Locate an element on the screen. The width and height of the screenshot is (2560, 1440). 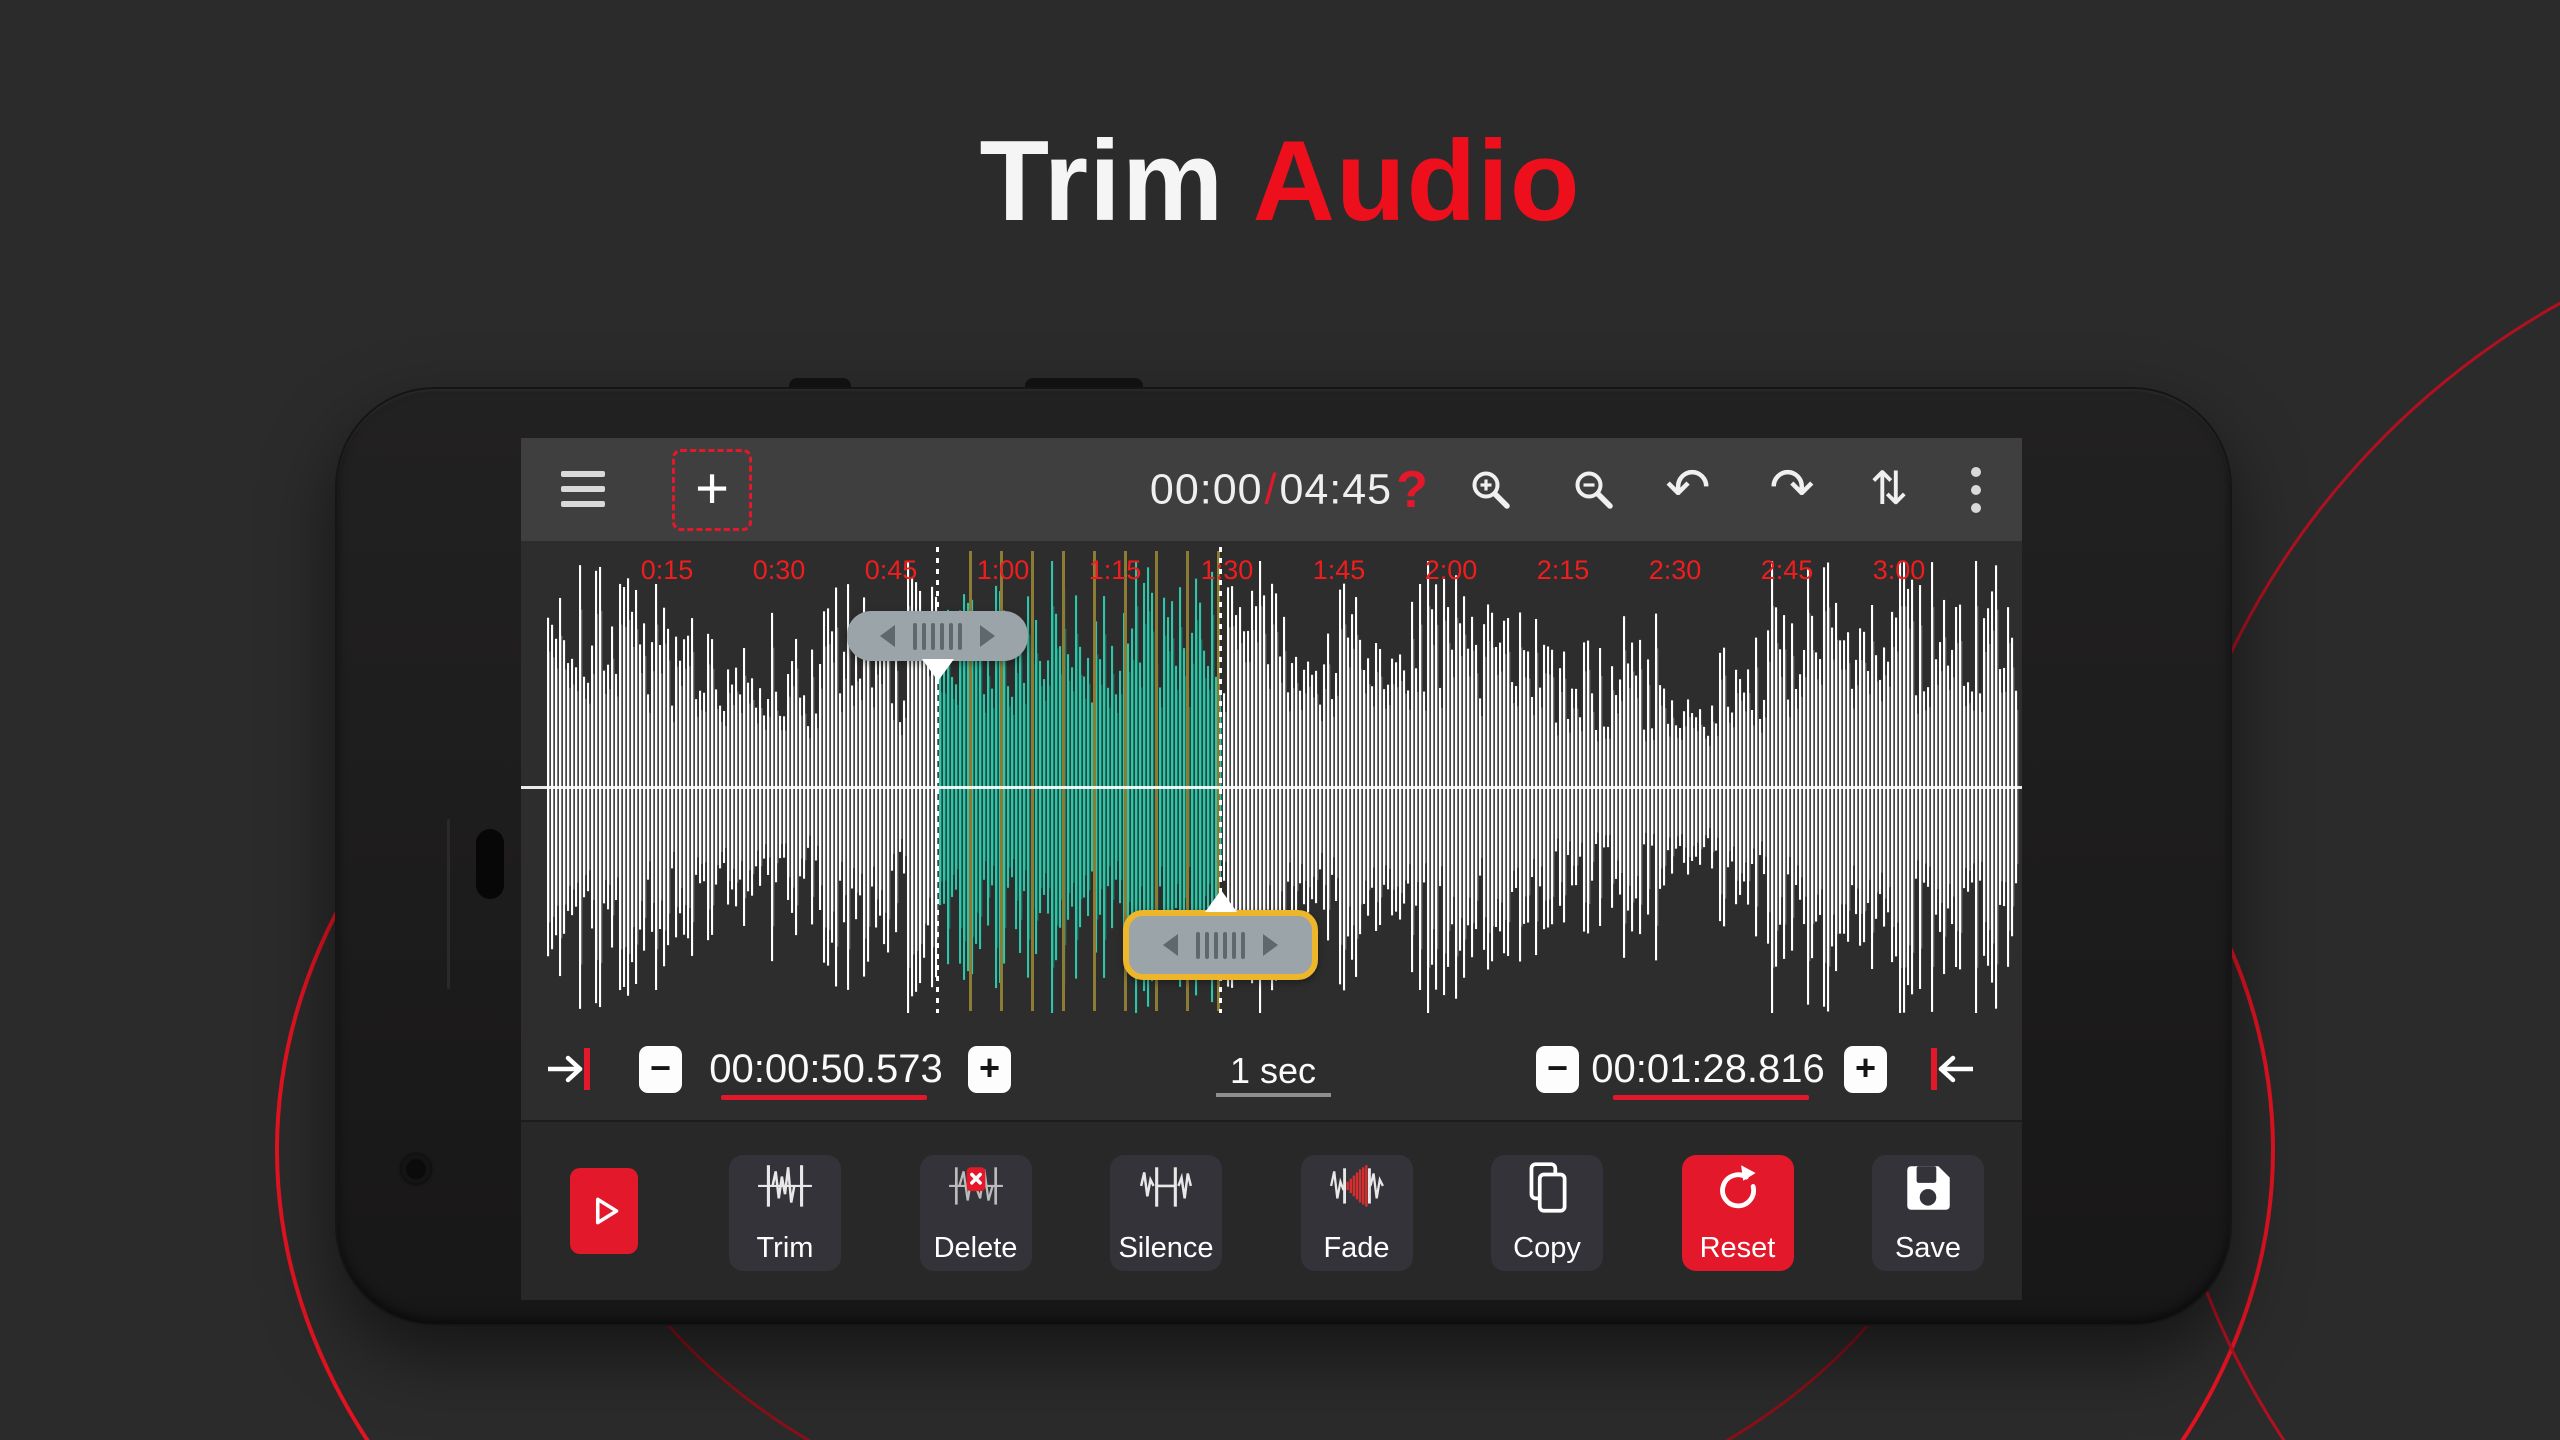
play-button is located at coordinates (604, 1211).